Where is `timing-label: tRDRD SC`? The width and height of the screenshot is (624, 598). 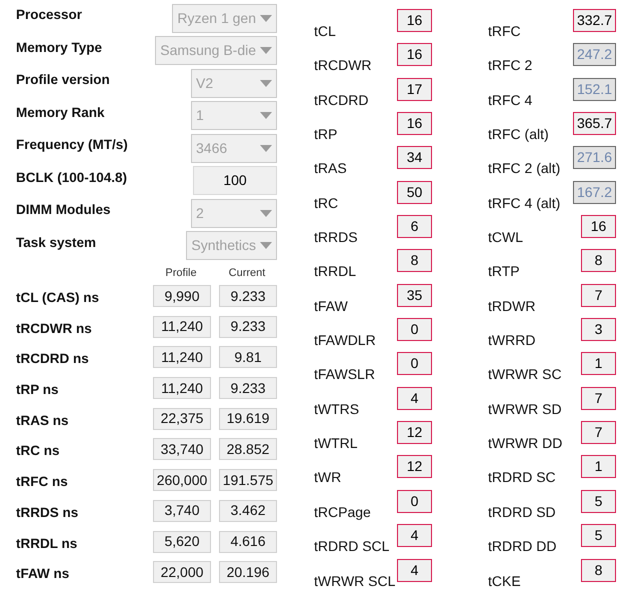
timing-label: tRDRD SC is located at coordinates (522, 478).